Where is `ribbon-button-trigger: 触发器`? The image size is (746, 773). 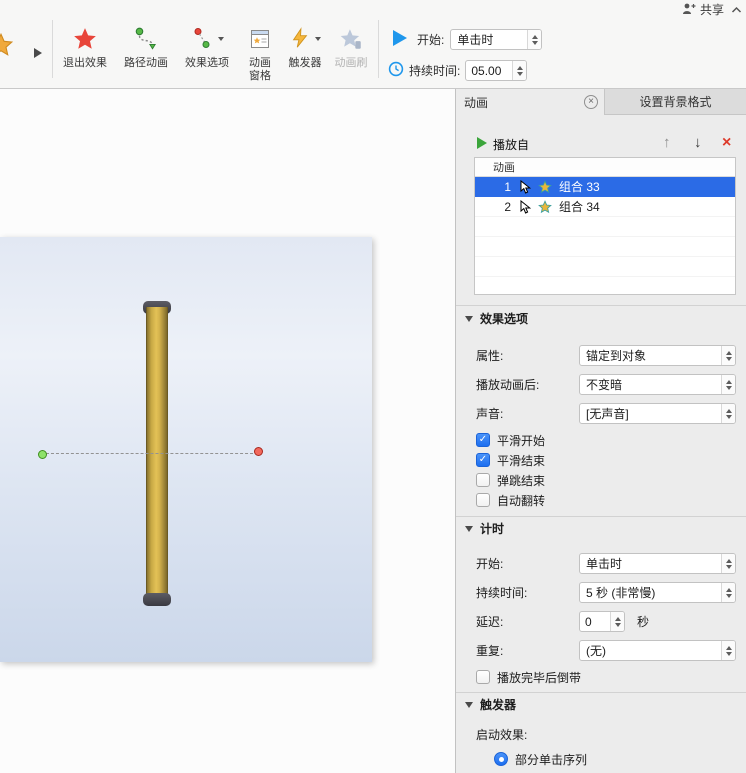
ribbon-button-trigger: 触发器 is located at coordinates (305, 47).